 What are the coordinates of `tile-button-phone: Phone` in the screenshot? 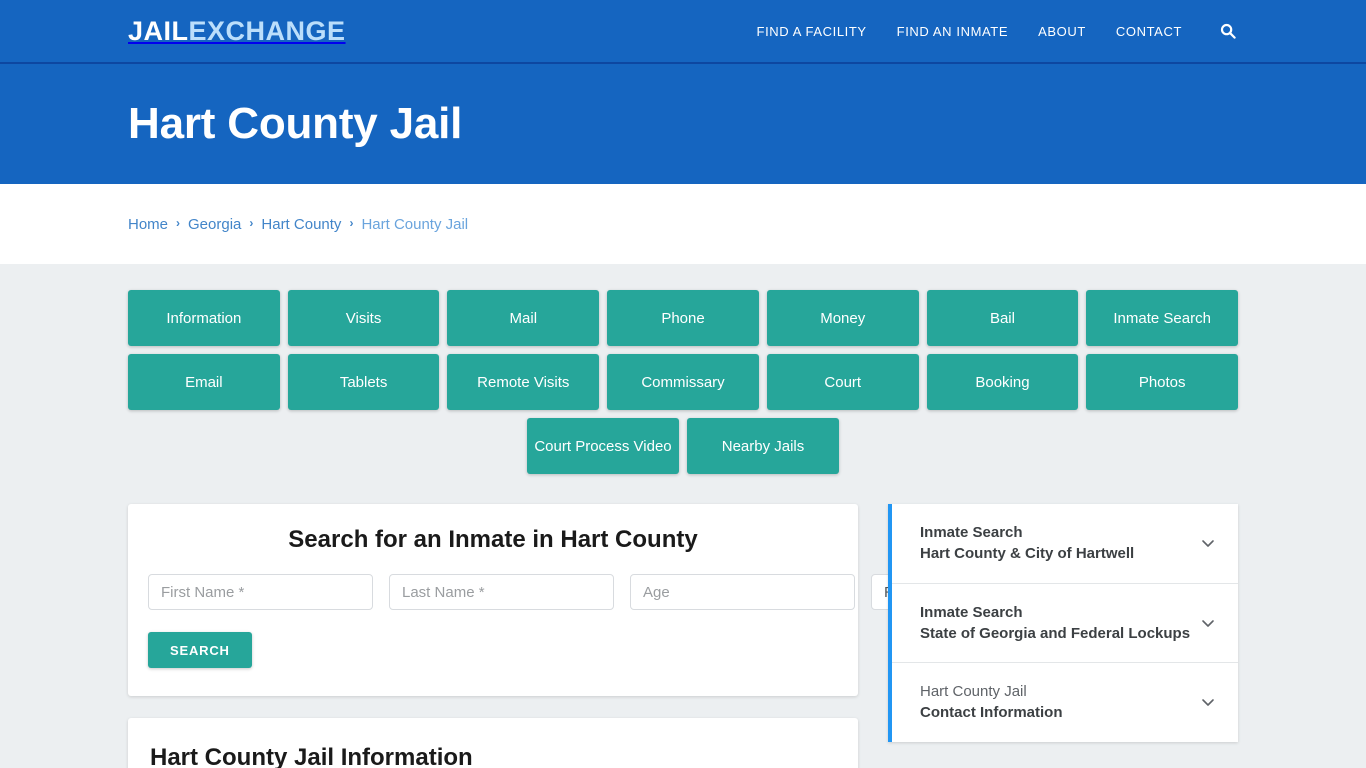 It's located at (683, 318).